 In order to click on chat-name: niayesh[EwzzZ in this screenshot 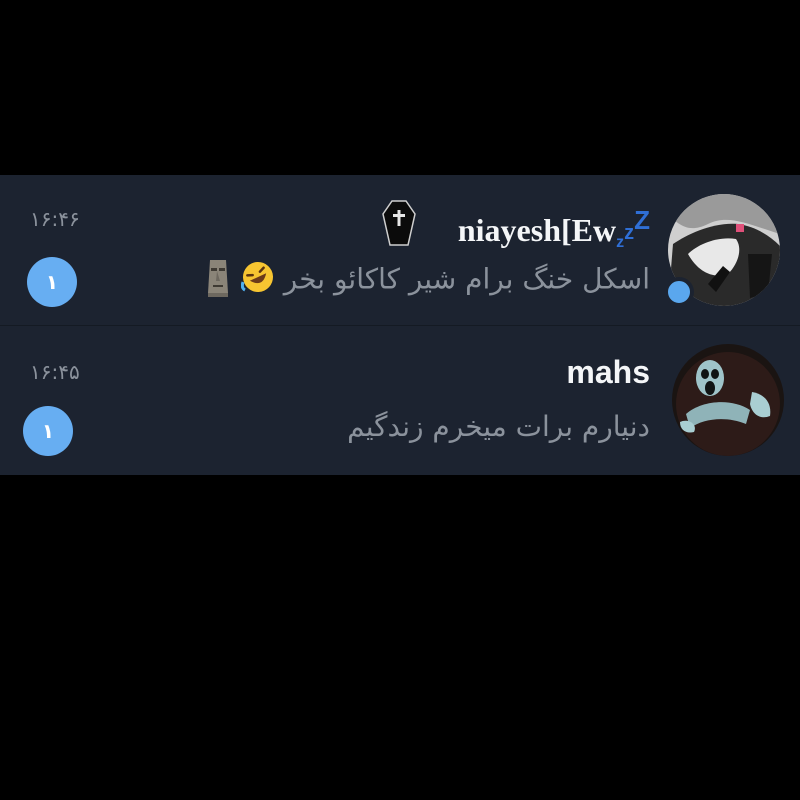, I will do `click(553, 228)`.